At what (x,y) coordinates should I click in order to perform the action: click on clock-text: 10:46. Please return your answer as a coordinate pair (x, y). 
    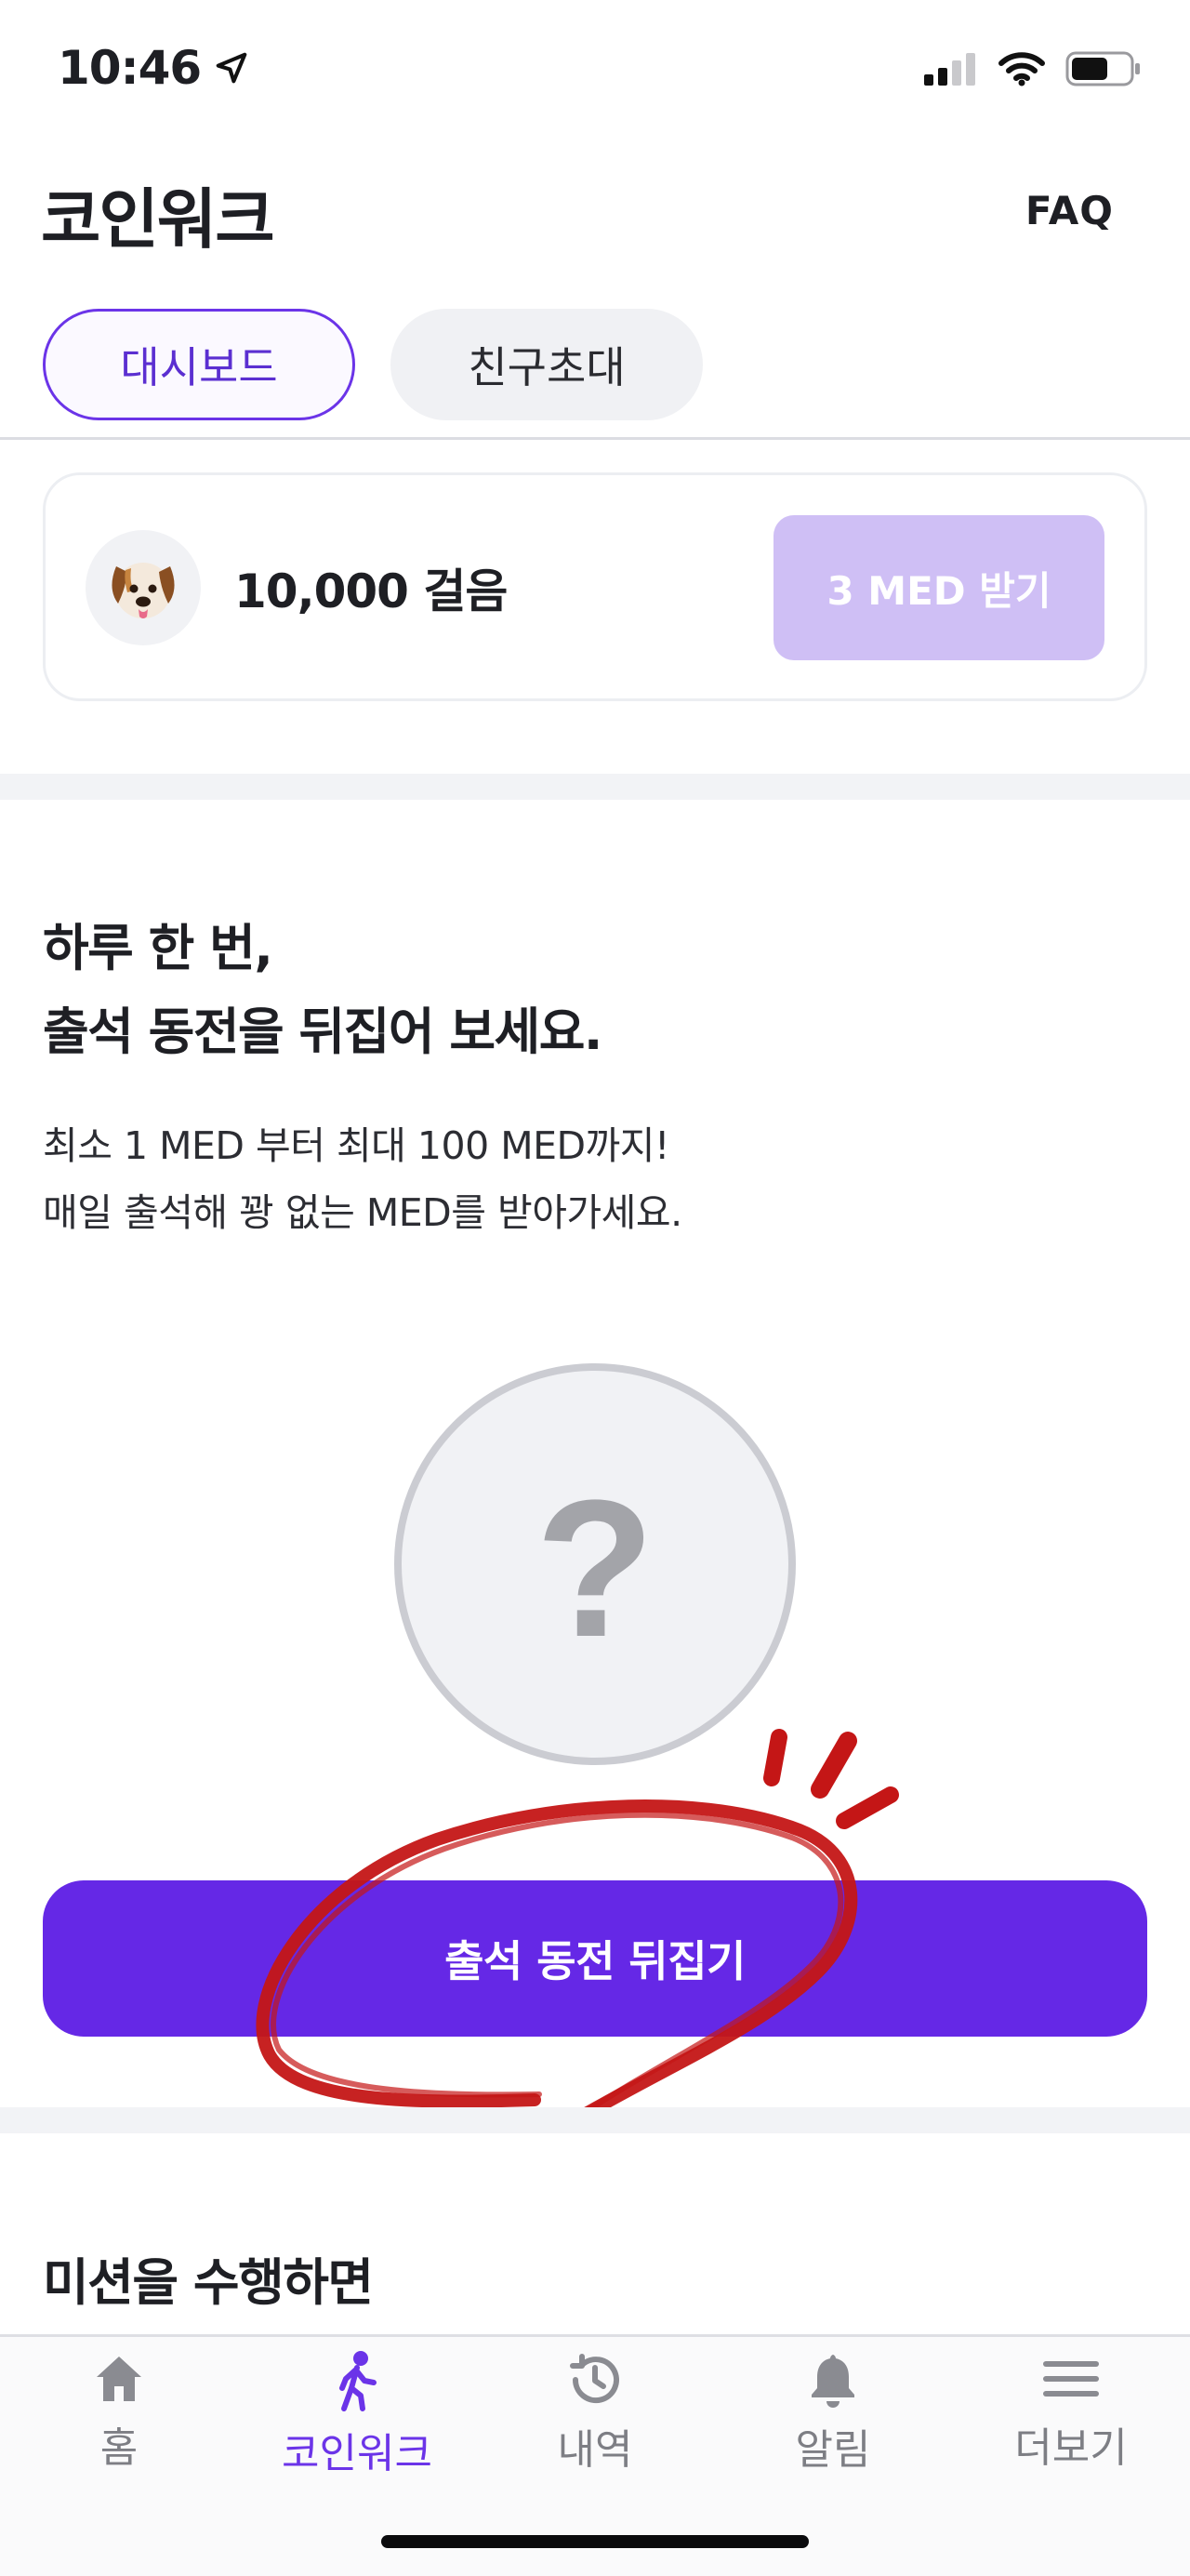
    Looking at the image, I should click on (130, 68).